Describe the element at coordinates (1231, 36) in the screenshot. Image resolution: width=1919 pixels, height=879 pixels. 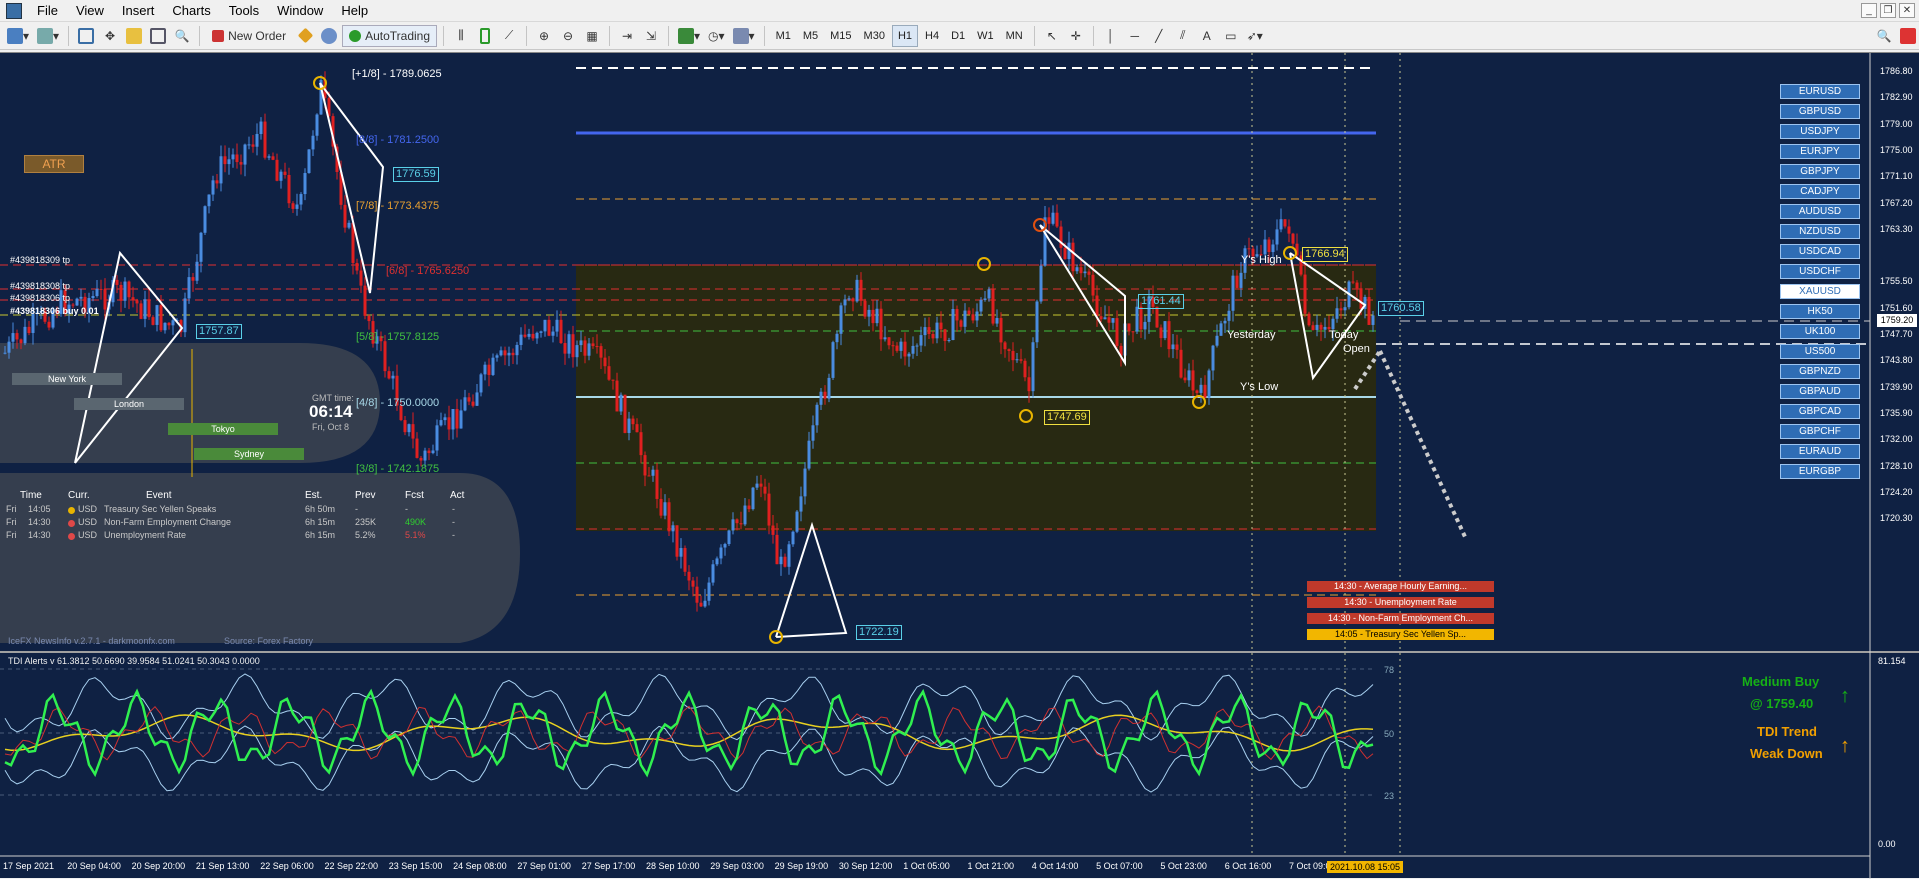
I see `label-tool-icon: ▭` at that location.